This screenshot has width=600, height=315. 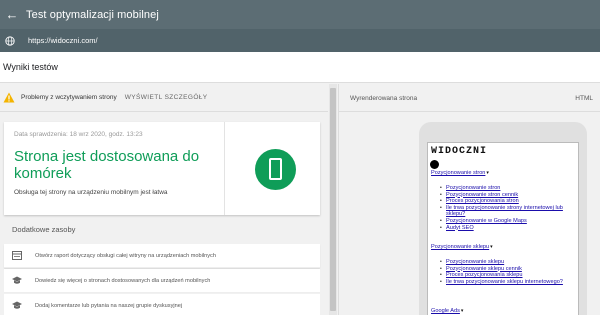 I want to click on menu-item-google-ads: Google Ads▾, so click(x=447, y=311).